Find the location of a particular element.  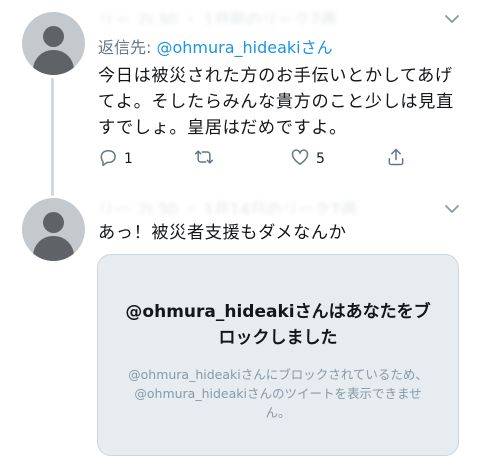

reply-to-handle-link: @ohmura_hideakiさん is located at coordinates (244, 47).